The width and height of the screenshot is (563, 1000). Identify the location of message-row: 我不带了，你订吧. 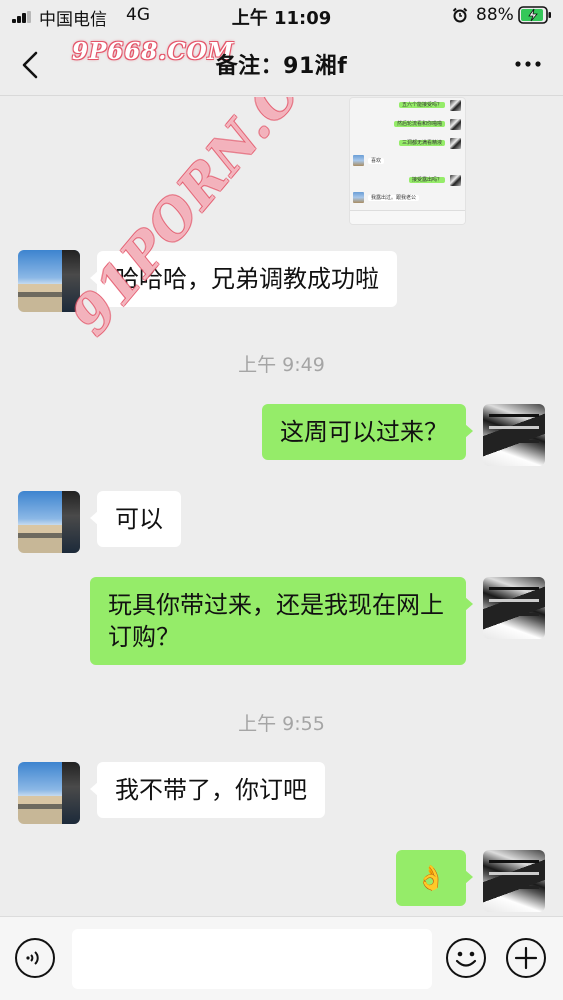
(281, 794).